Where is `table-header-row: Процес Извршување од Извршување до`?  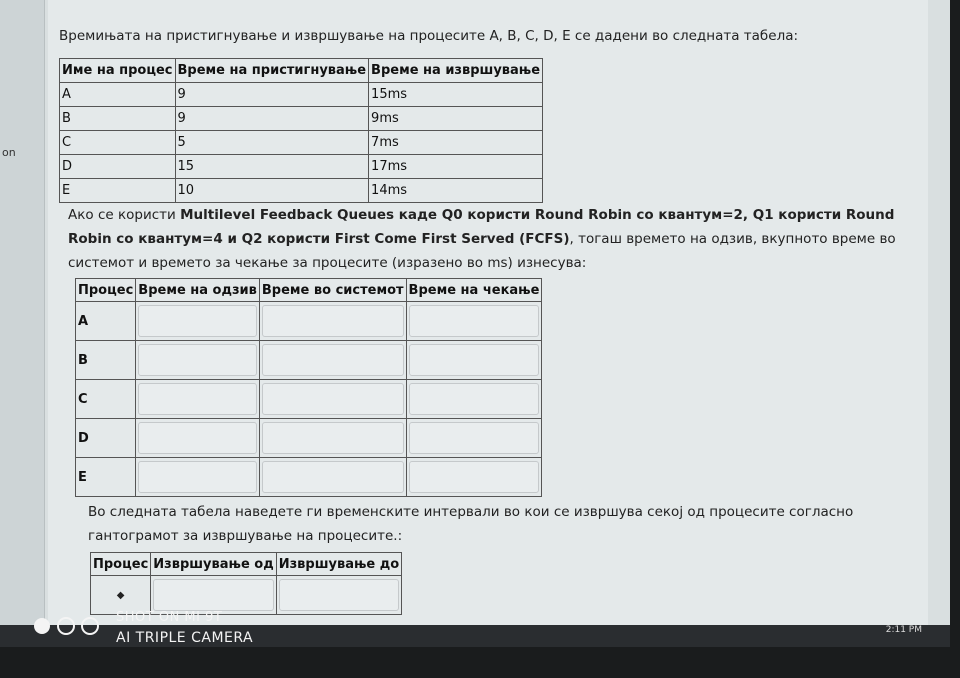 table-header-row: Процес Извршување од Извршување до is located at coordinates (246, 564).